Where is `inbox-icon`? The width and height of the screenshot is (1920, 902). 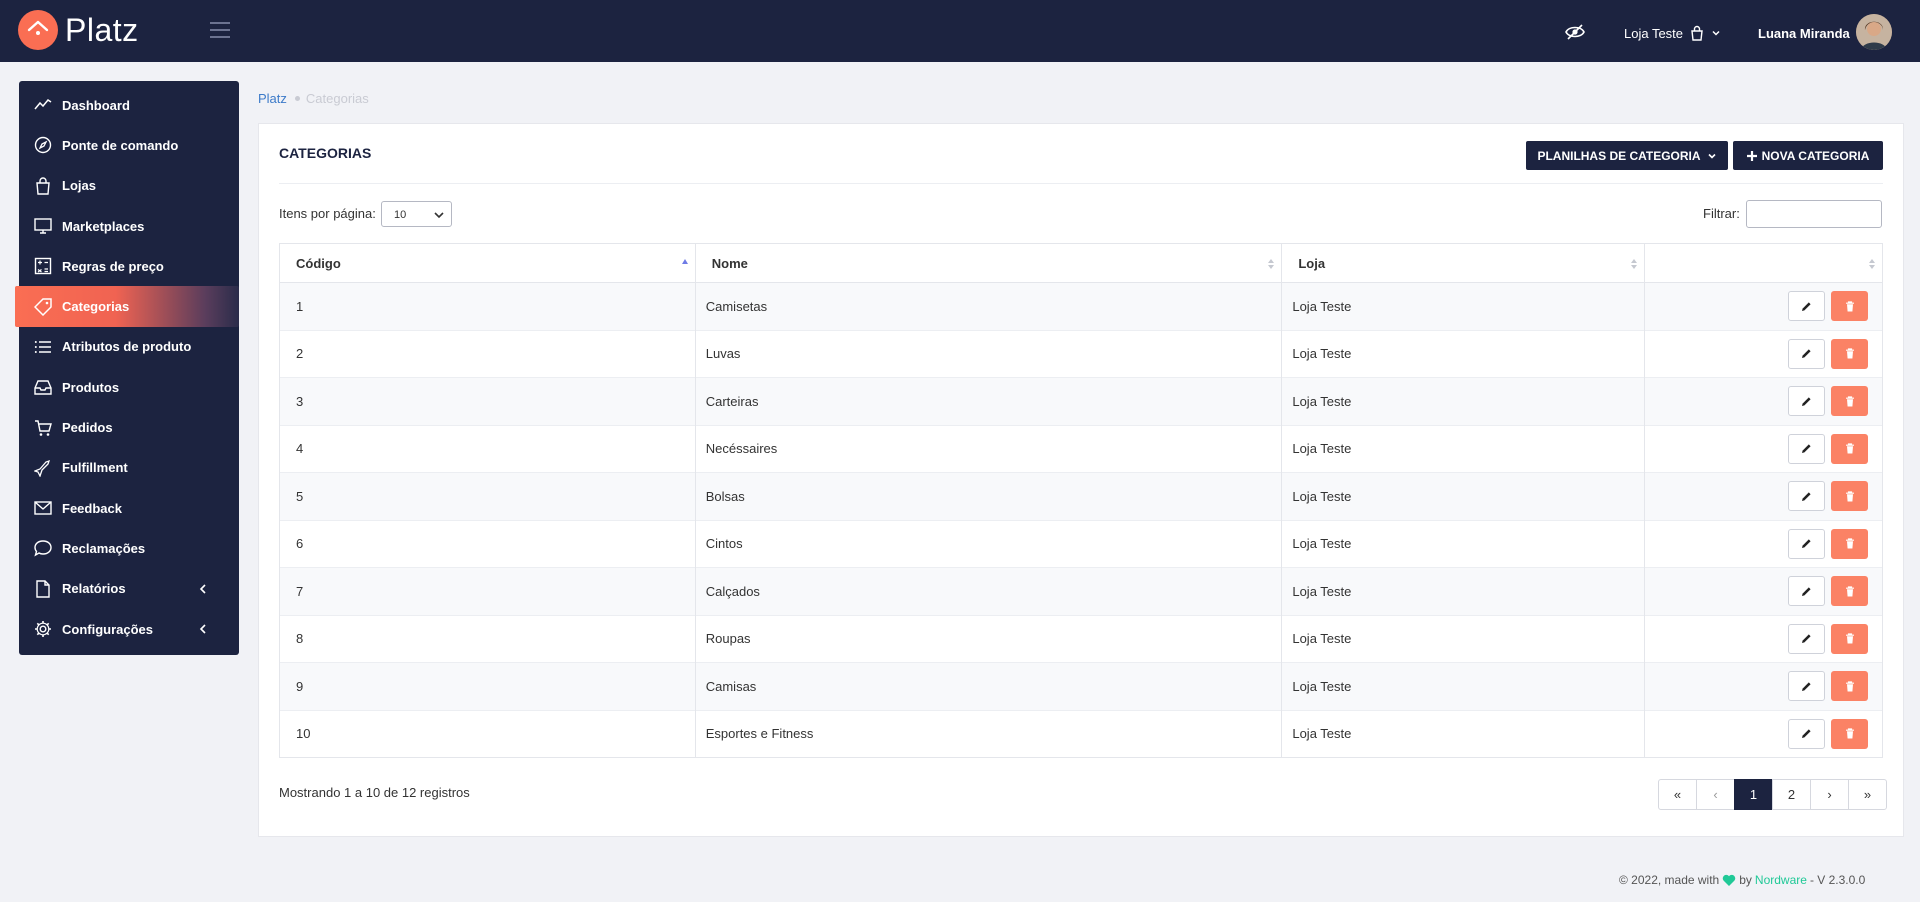 inbox-icon is located at coordinates (43, 387).